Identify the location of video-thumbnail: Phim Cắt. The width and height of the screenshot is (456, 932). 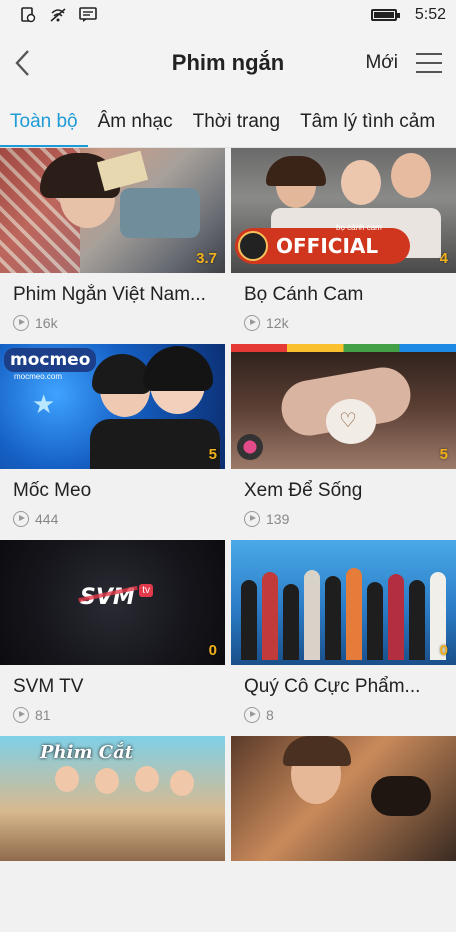
(112, 798).